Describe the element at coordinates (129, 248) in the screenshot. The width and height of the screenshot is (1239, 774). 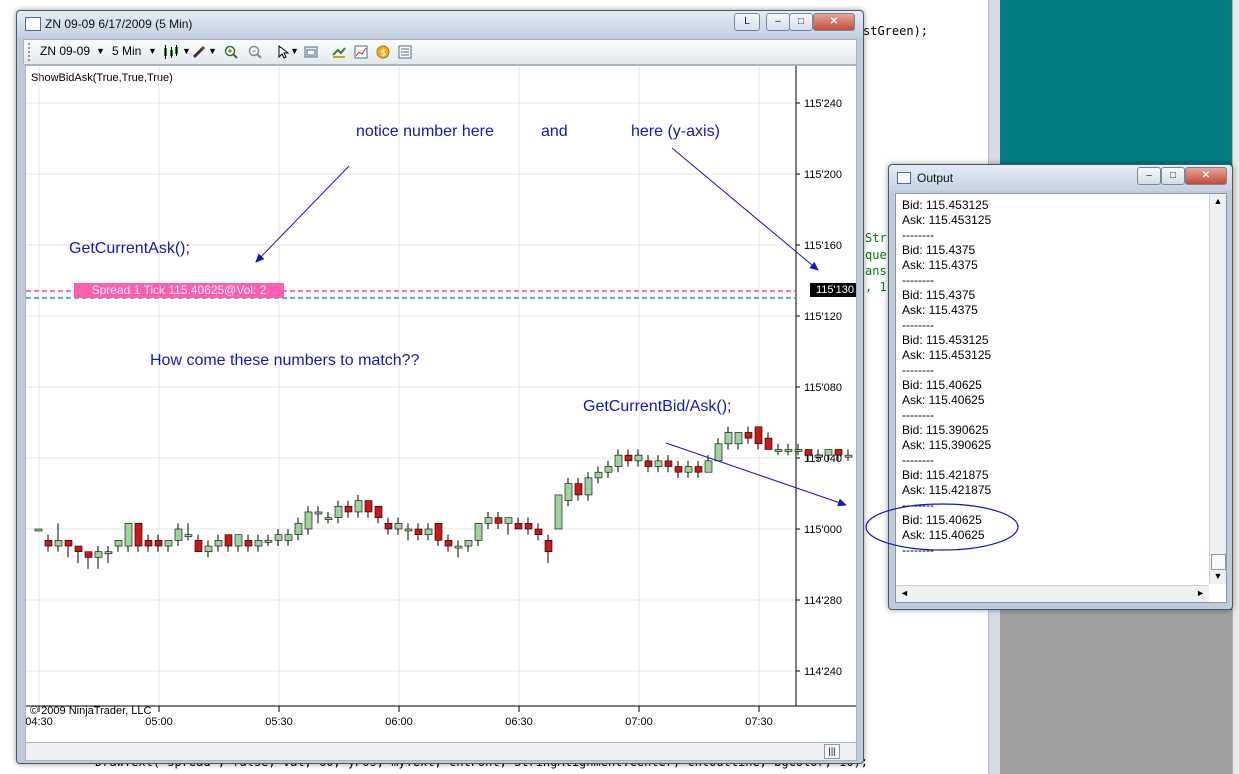
I see `annotation-get-ask: GetCurrentAsk();` at that location.